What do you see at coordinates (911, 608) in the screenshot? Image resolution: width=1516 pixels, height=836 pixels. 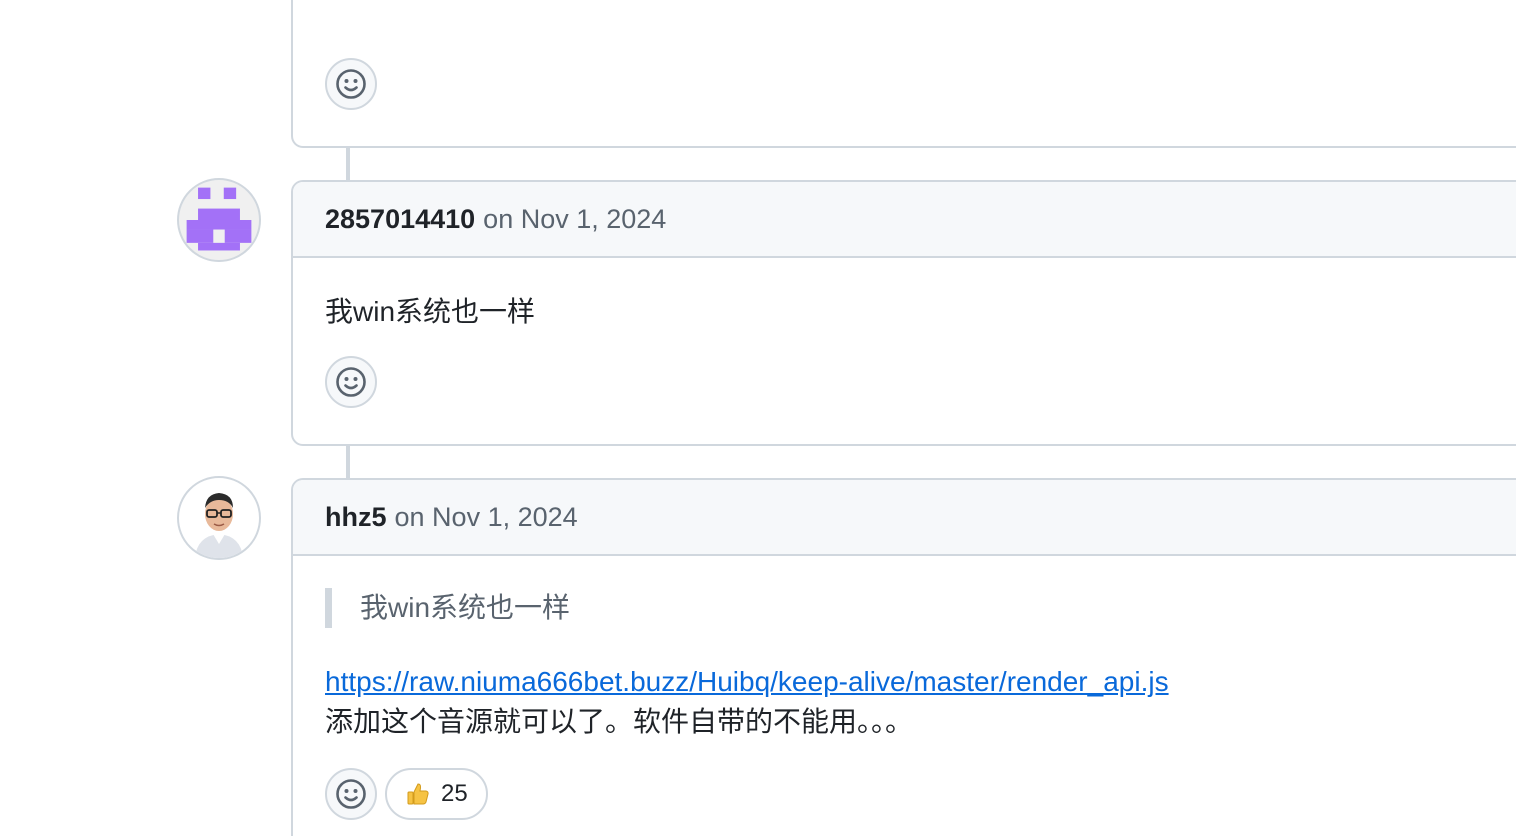 I see `blockquote: 我win系统也一样` at bounding box center [911, 608].